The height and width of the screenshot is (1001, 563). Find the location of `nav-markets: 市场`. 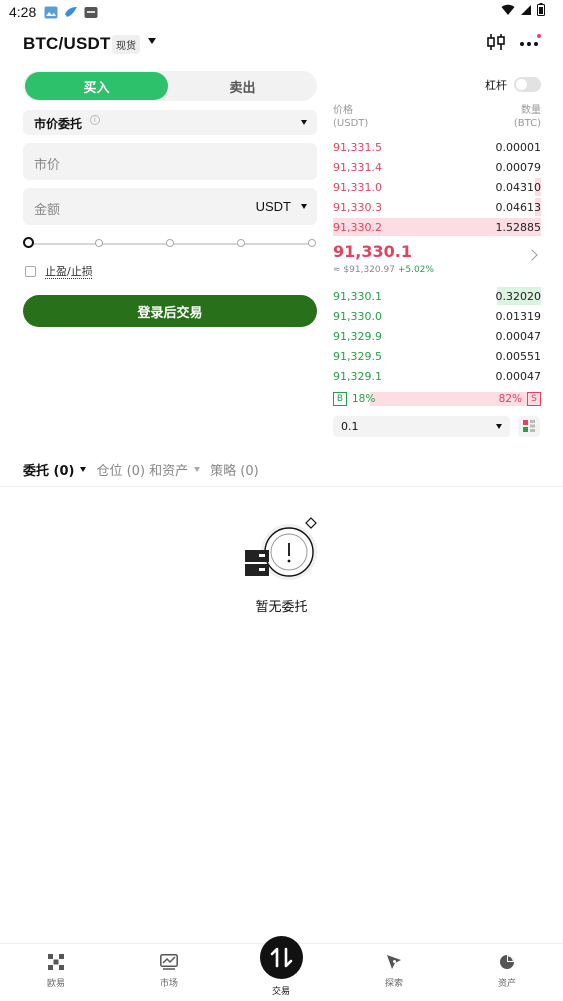

nav-markets: 市场 is located at coordinates (169, 971).